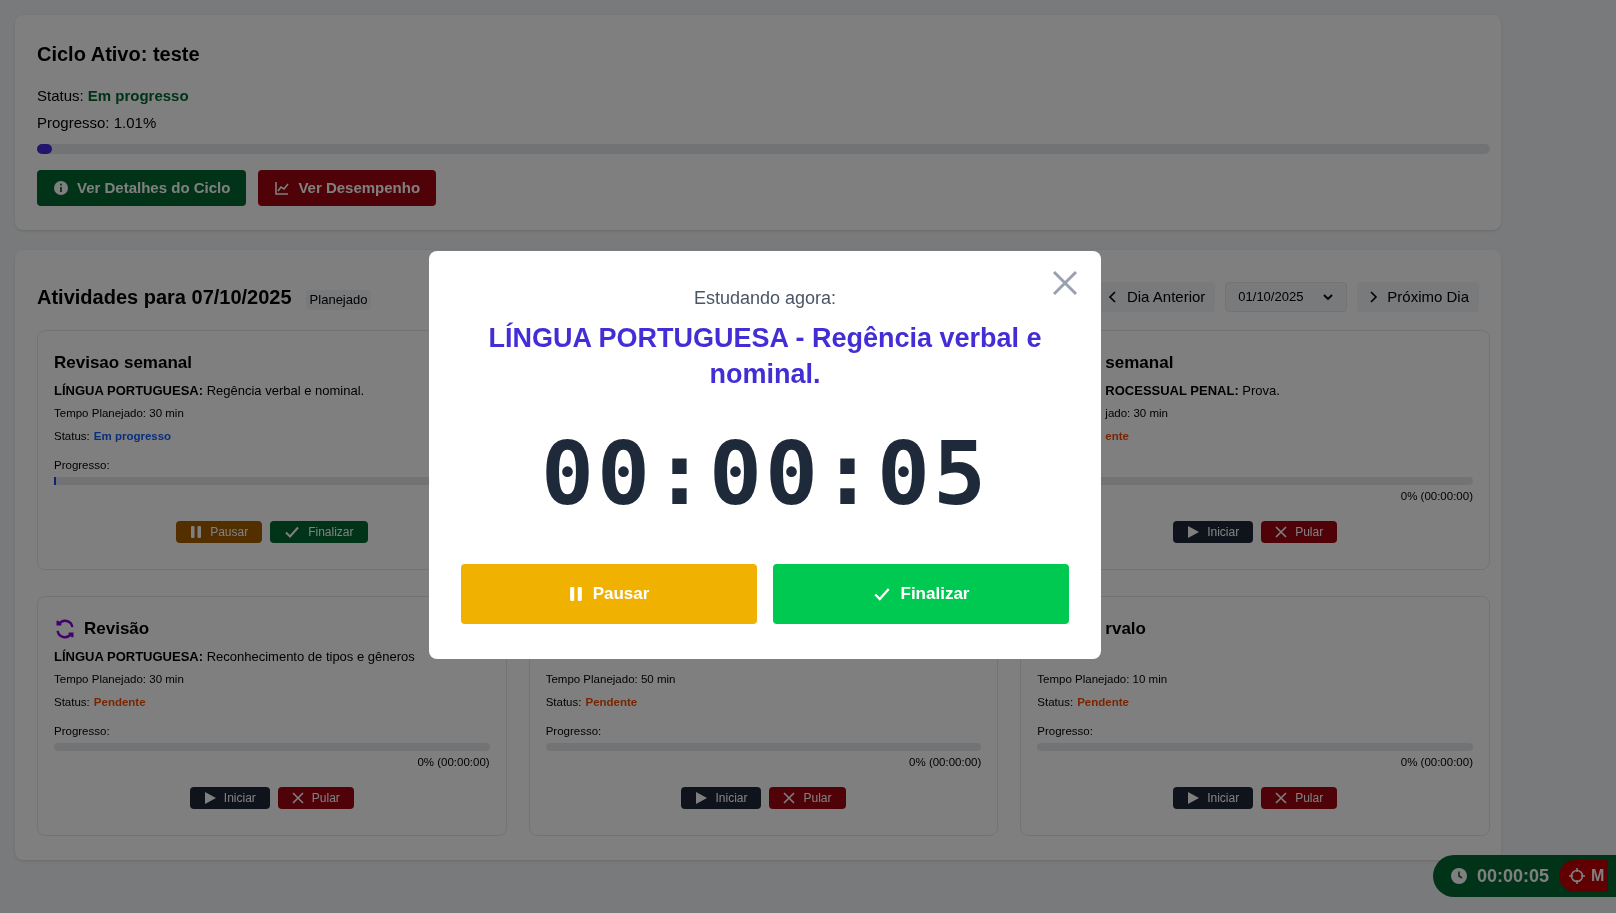 This screenshot has width=1616, height=913. I want to click on activities-title: Atividades para 07/10/2025, so click(164, 297).